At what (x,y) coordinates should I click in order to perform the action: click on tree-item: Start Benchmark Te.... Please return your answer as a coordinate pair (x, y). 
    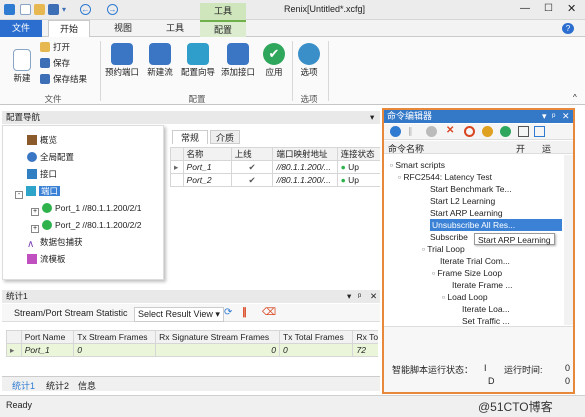
    Looking at the image, I should click on (471, 189).